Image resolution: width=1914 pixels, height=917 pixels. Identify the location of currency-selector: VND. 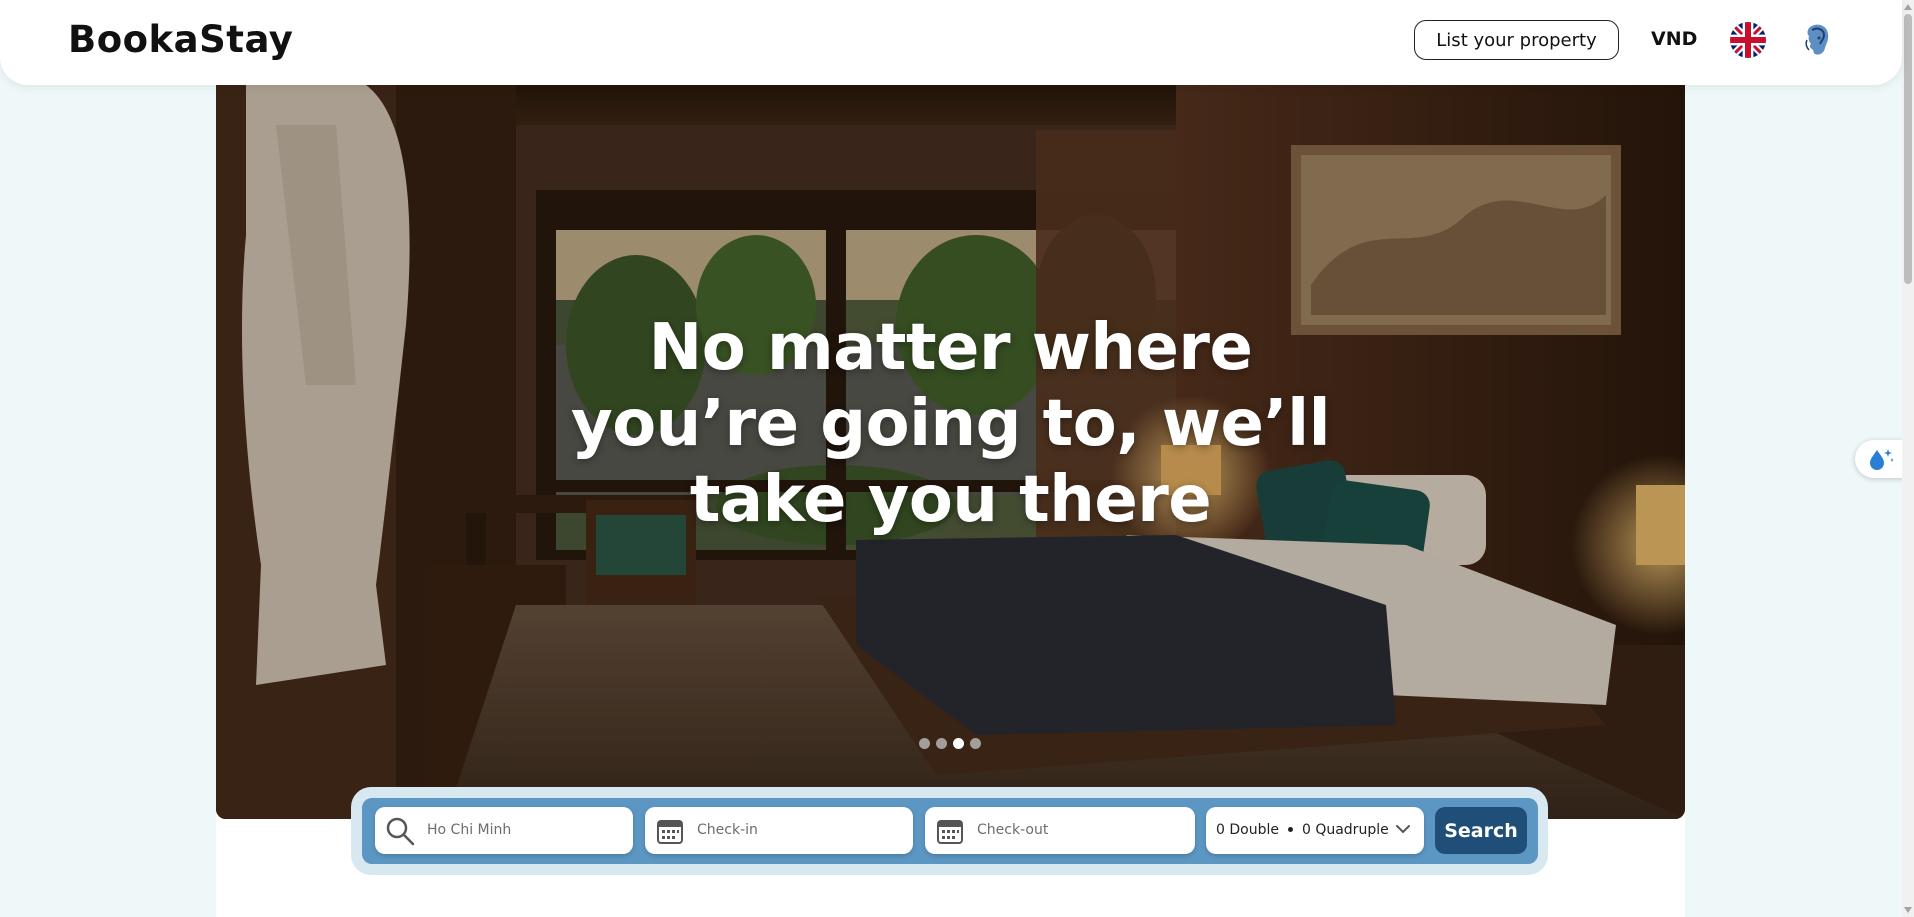
(1674, 39).